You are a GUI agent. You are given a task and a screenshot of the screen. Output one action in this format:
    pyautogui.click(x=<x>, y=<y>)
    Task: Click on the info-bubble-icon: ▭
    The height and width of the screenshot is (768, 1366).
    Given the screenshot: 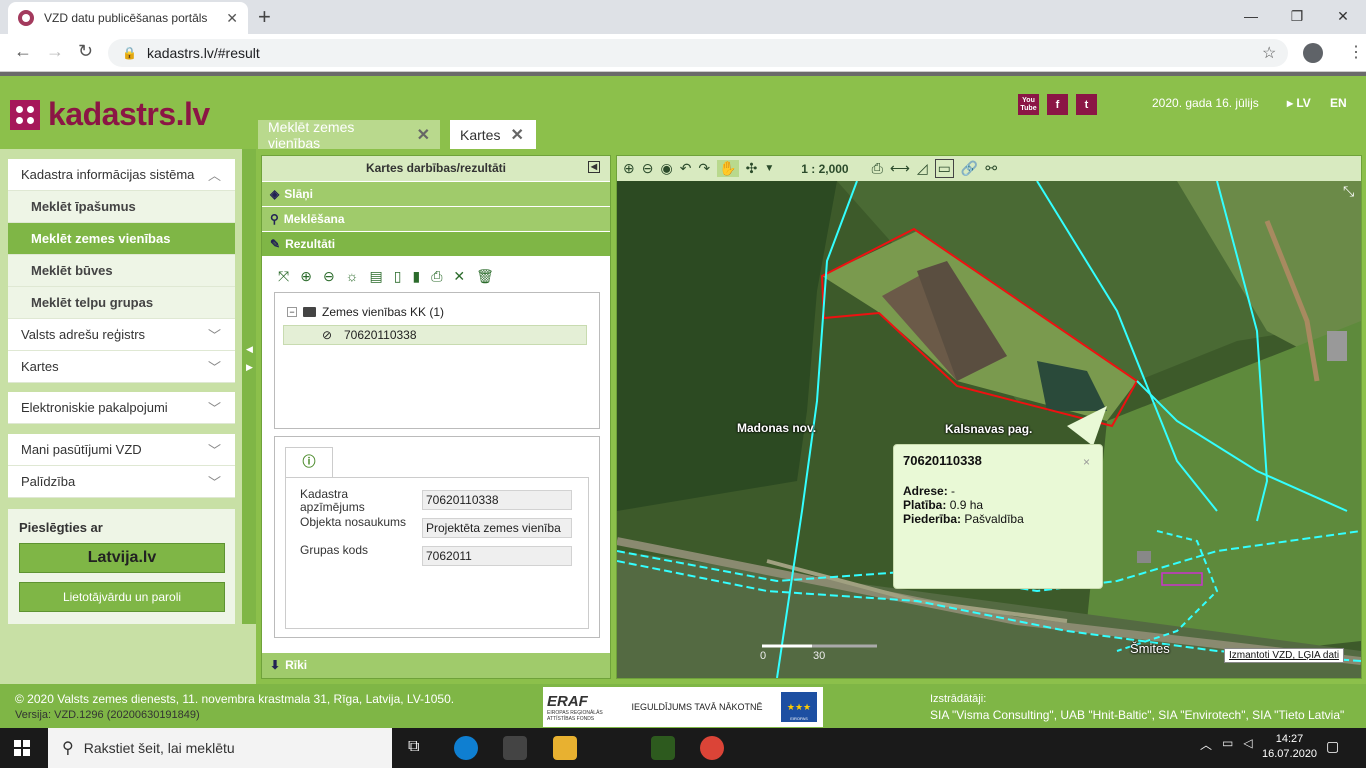 What is the action you would take?
    pyautogui.click(x=944, y=168)
    